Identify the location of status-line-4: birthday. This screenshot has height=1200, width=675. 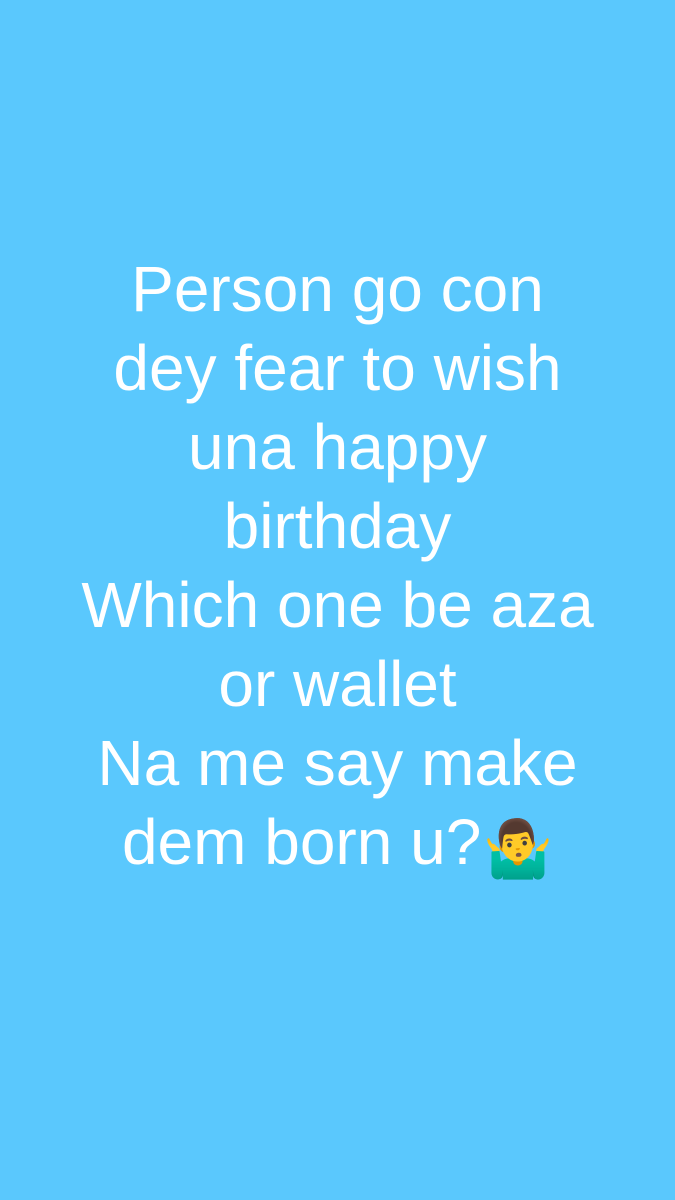
(337, 526).